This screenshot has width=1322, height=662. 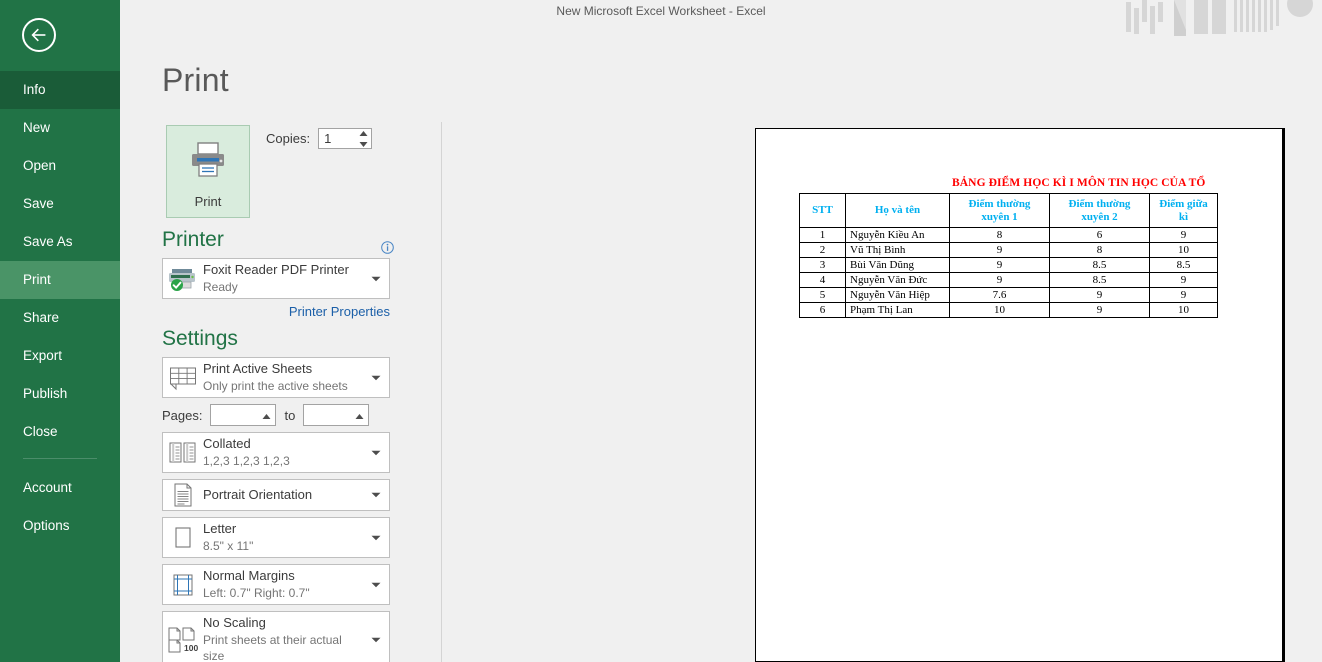 I want to click on back-arrow-icon, so click(x=39, y=35).